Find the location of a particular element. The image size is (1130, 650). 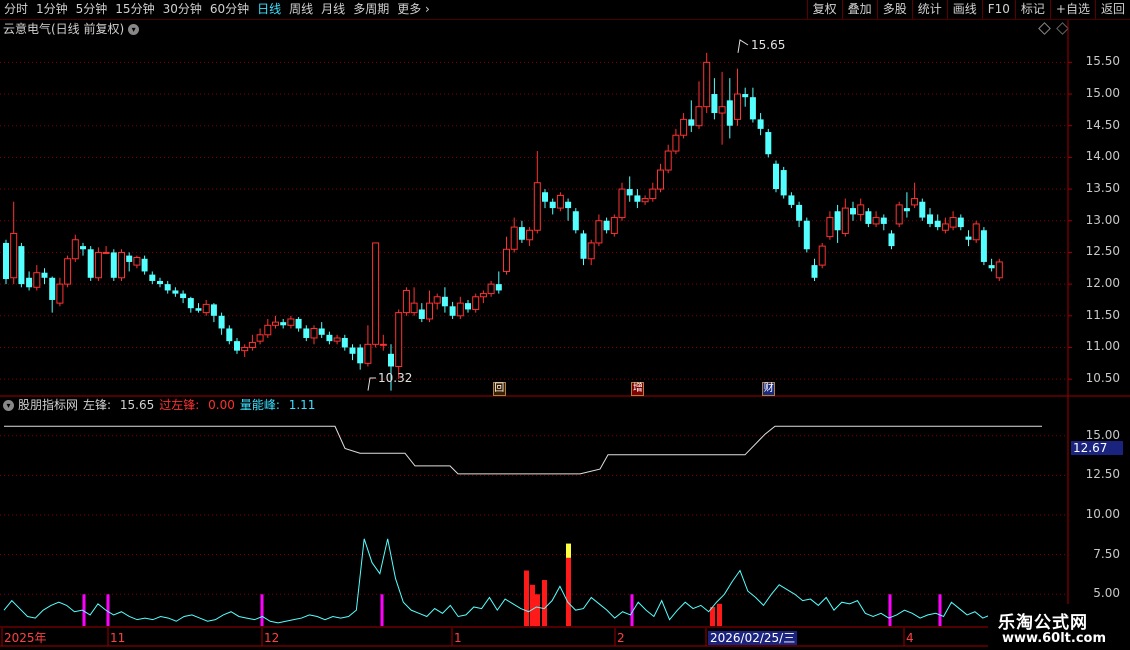

price-tick-label: 10.50 is located at coordinates (1102, 378).